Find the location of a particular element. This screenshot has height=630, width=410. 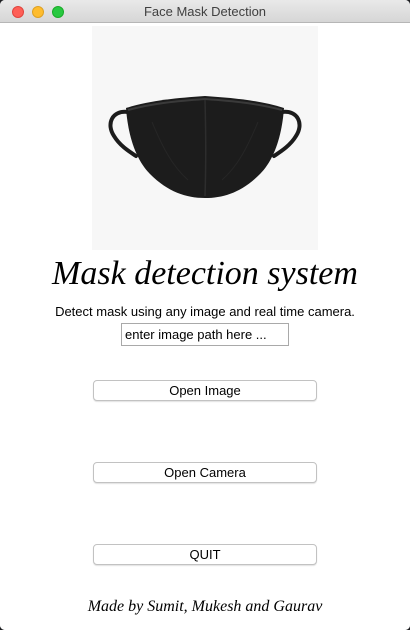

open-image-button: Open Image is located at coordinates (205, 390).